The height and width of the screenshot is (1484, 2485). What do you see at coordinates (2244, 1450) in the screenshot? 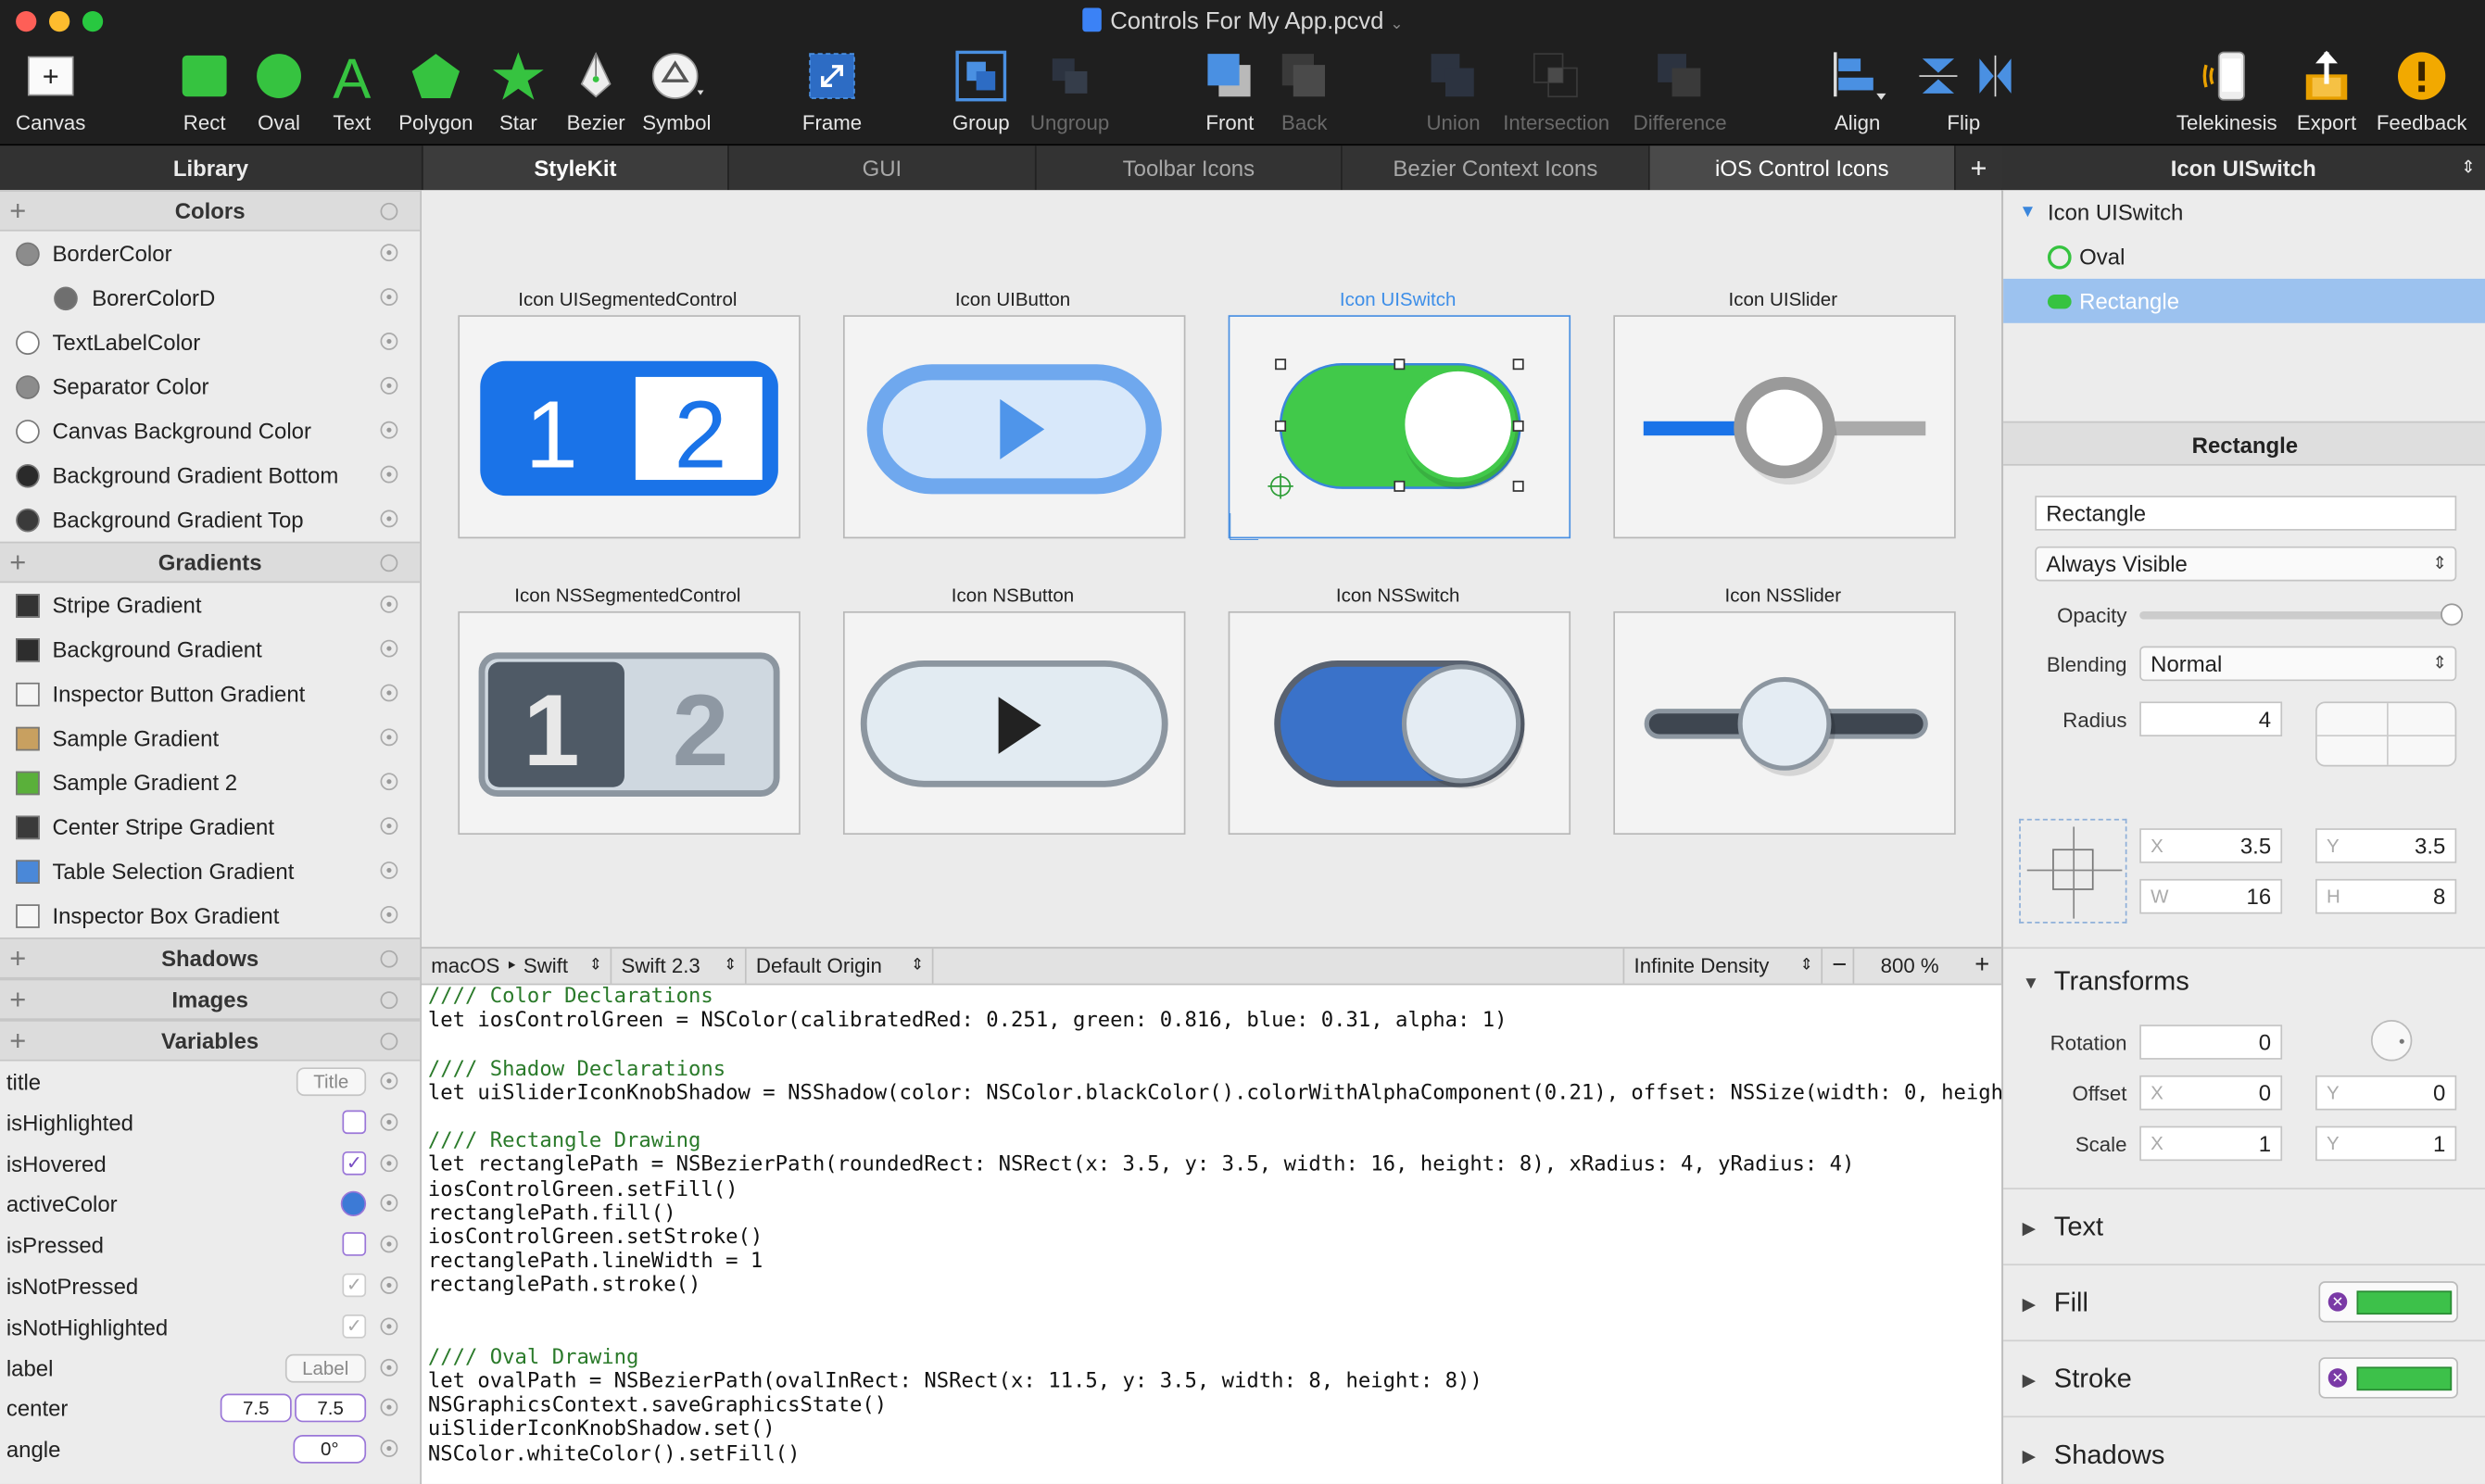
I see `shadows-section: ▶ Shadows` at bounding box center [2244, 1450].